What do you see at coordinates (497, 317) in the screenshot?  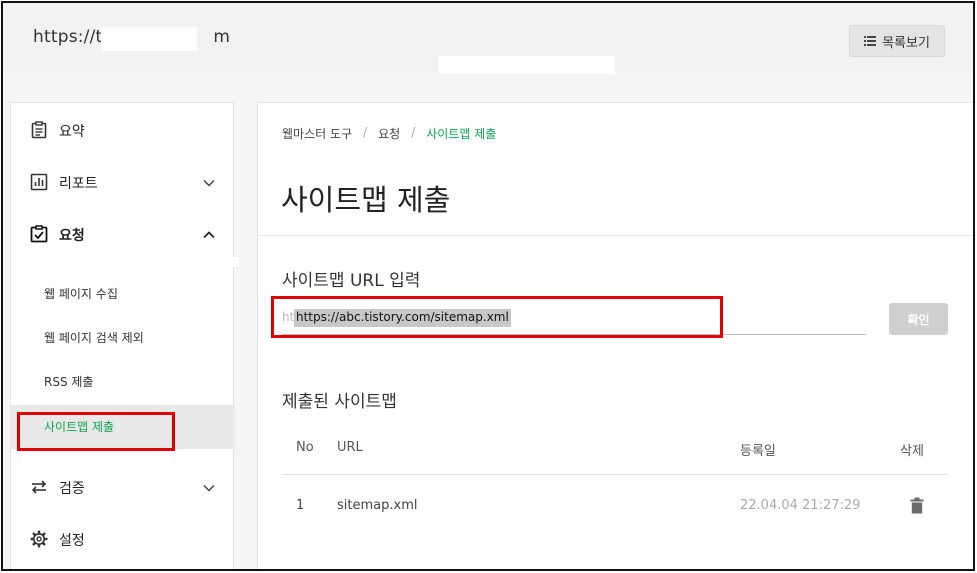 I see `highlight-box-url` at bounding box center [497, 317].